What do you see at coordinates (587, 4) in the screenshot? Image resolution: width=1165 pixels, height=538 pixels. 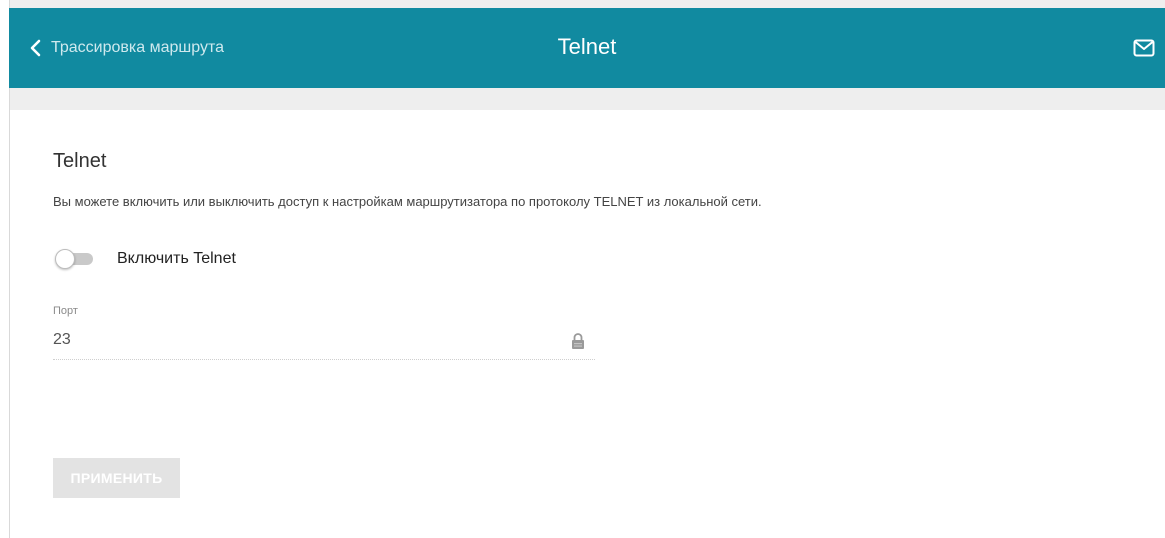 I see `top-border` at bounding box center [587, 4].